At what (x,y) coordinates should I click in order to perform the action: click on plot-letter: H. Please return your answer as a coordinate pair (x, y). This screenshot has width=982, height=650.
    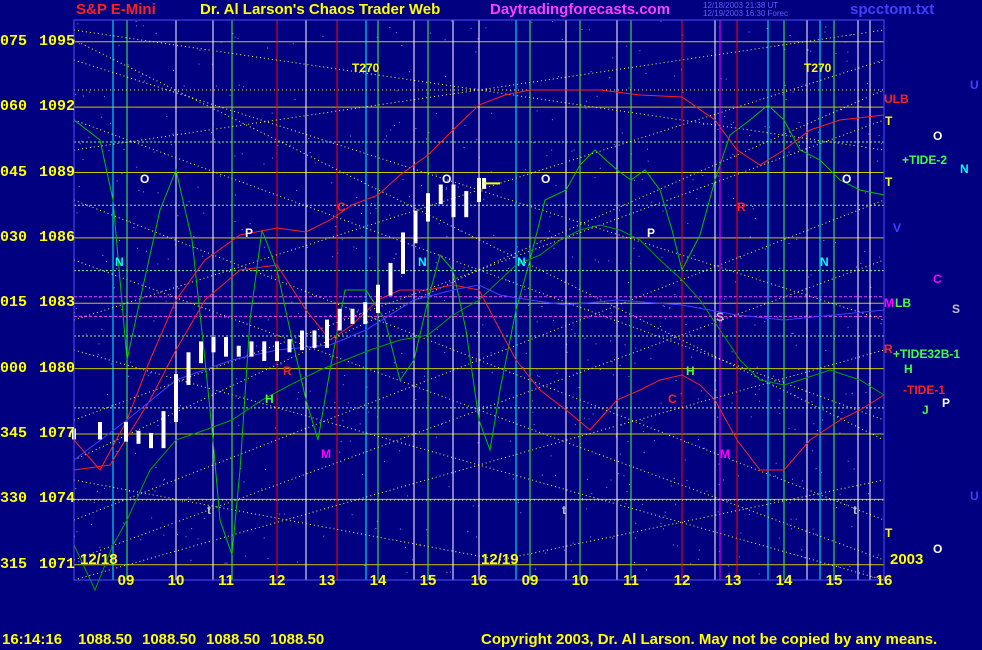
    Looking at the image, I should click on (269, 399).